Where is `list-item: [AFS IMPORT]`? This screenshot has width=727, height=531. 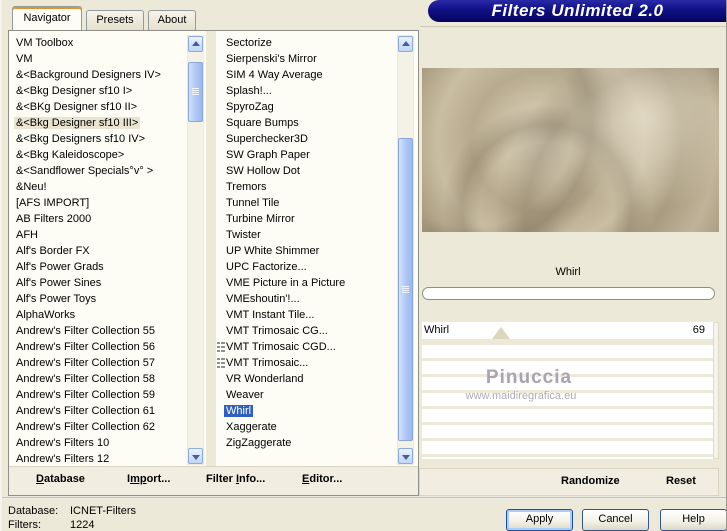
list-item: [AFS IMPORT] is located at coordinates (99, 203).